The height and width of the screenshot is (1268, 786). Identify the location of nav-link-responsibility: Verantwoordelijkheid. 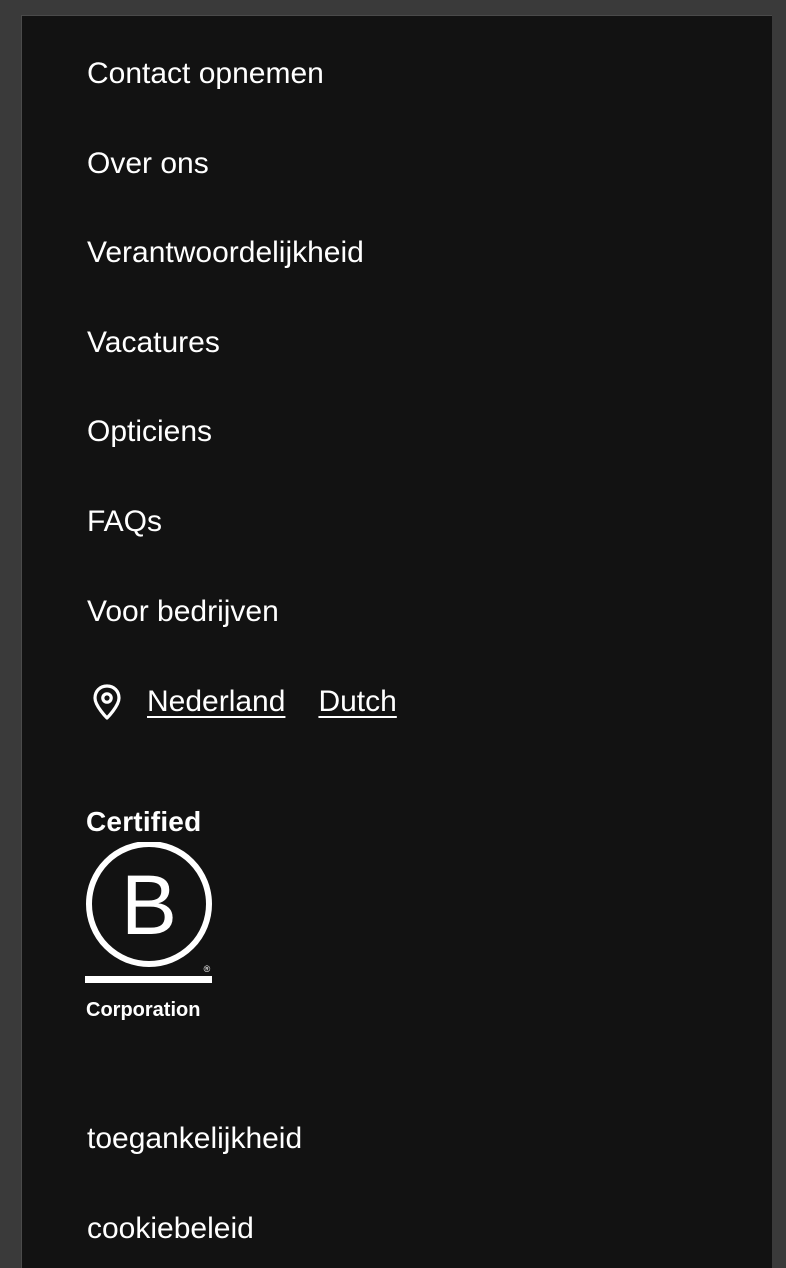
(225, 253).